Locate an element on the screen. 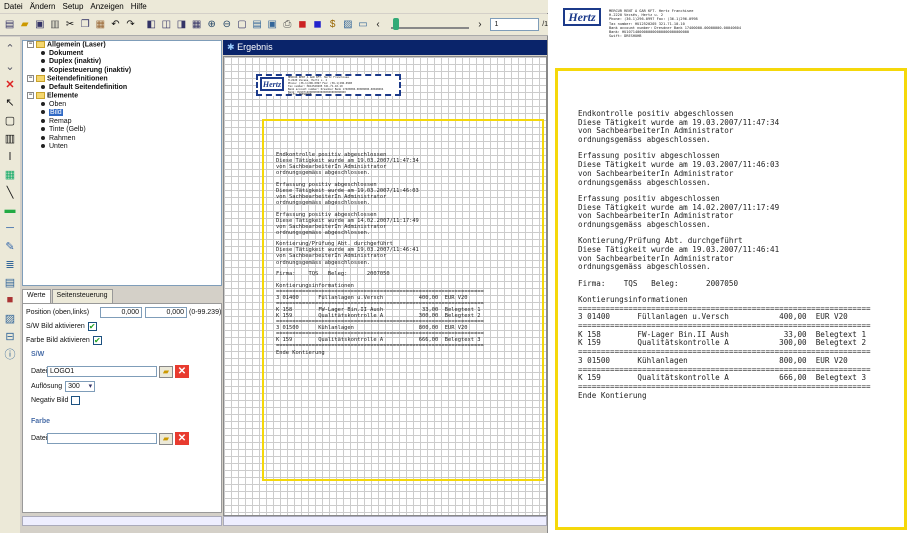  menu-anzeigen: Anzeigen is located at coordinates (106, 6).